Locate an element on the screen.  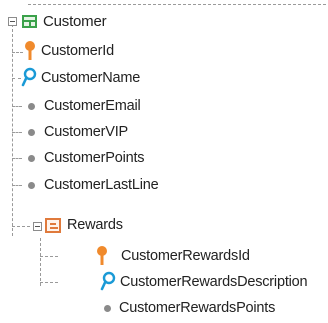
tree-node-attribute: CustomerRewardsDescription is located at coordinates (204, 282).